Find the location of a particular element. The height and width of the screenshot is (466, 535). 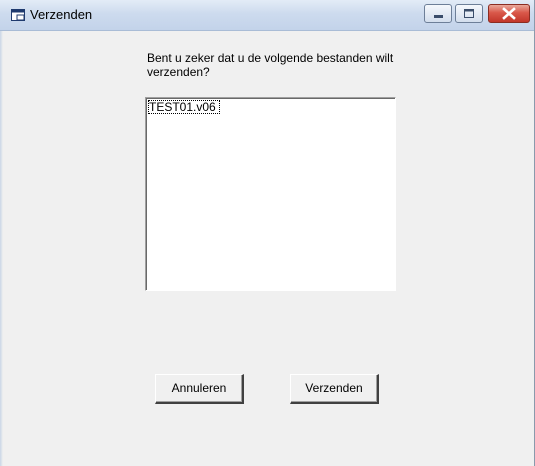

send-button: Verzenden is located at coordinates (334, 389).